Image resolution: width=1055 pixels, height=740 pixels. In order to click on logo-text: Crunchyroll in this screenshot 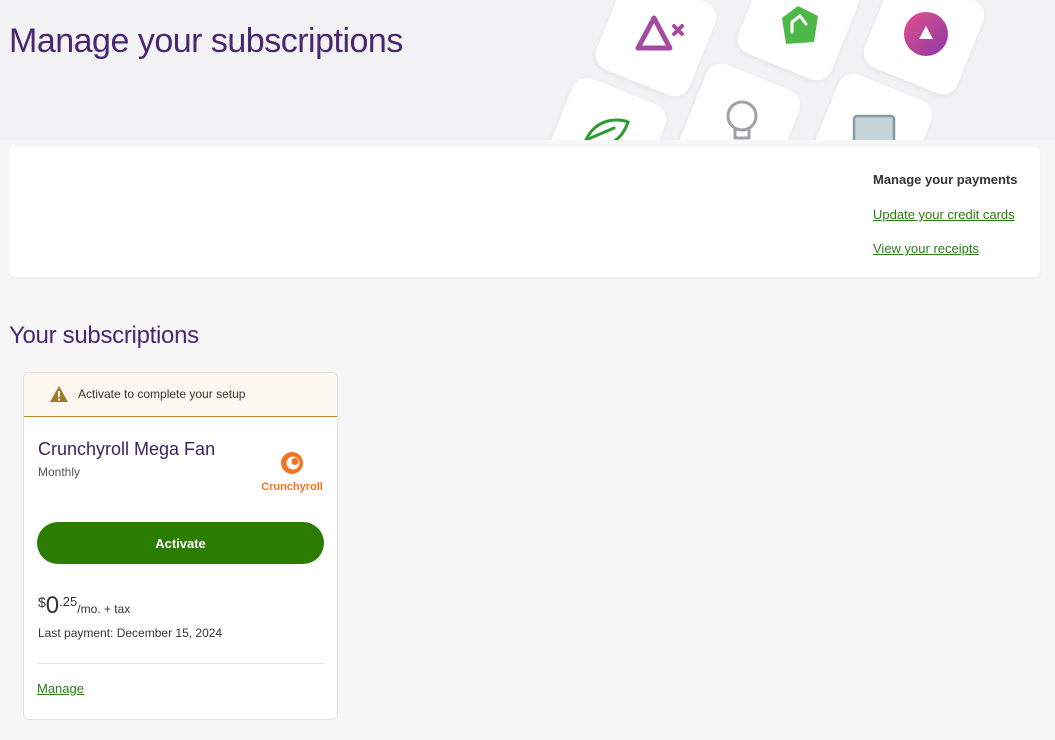, I will do `click(292, 487)`.